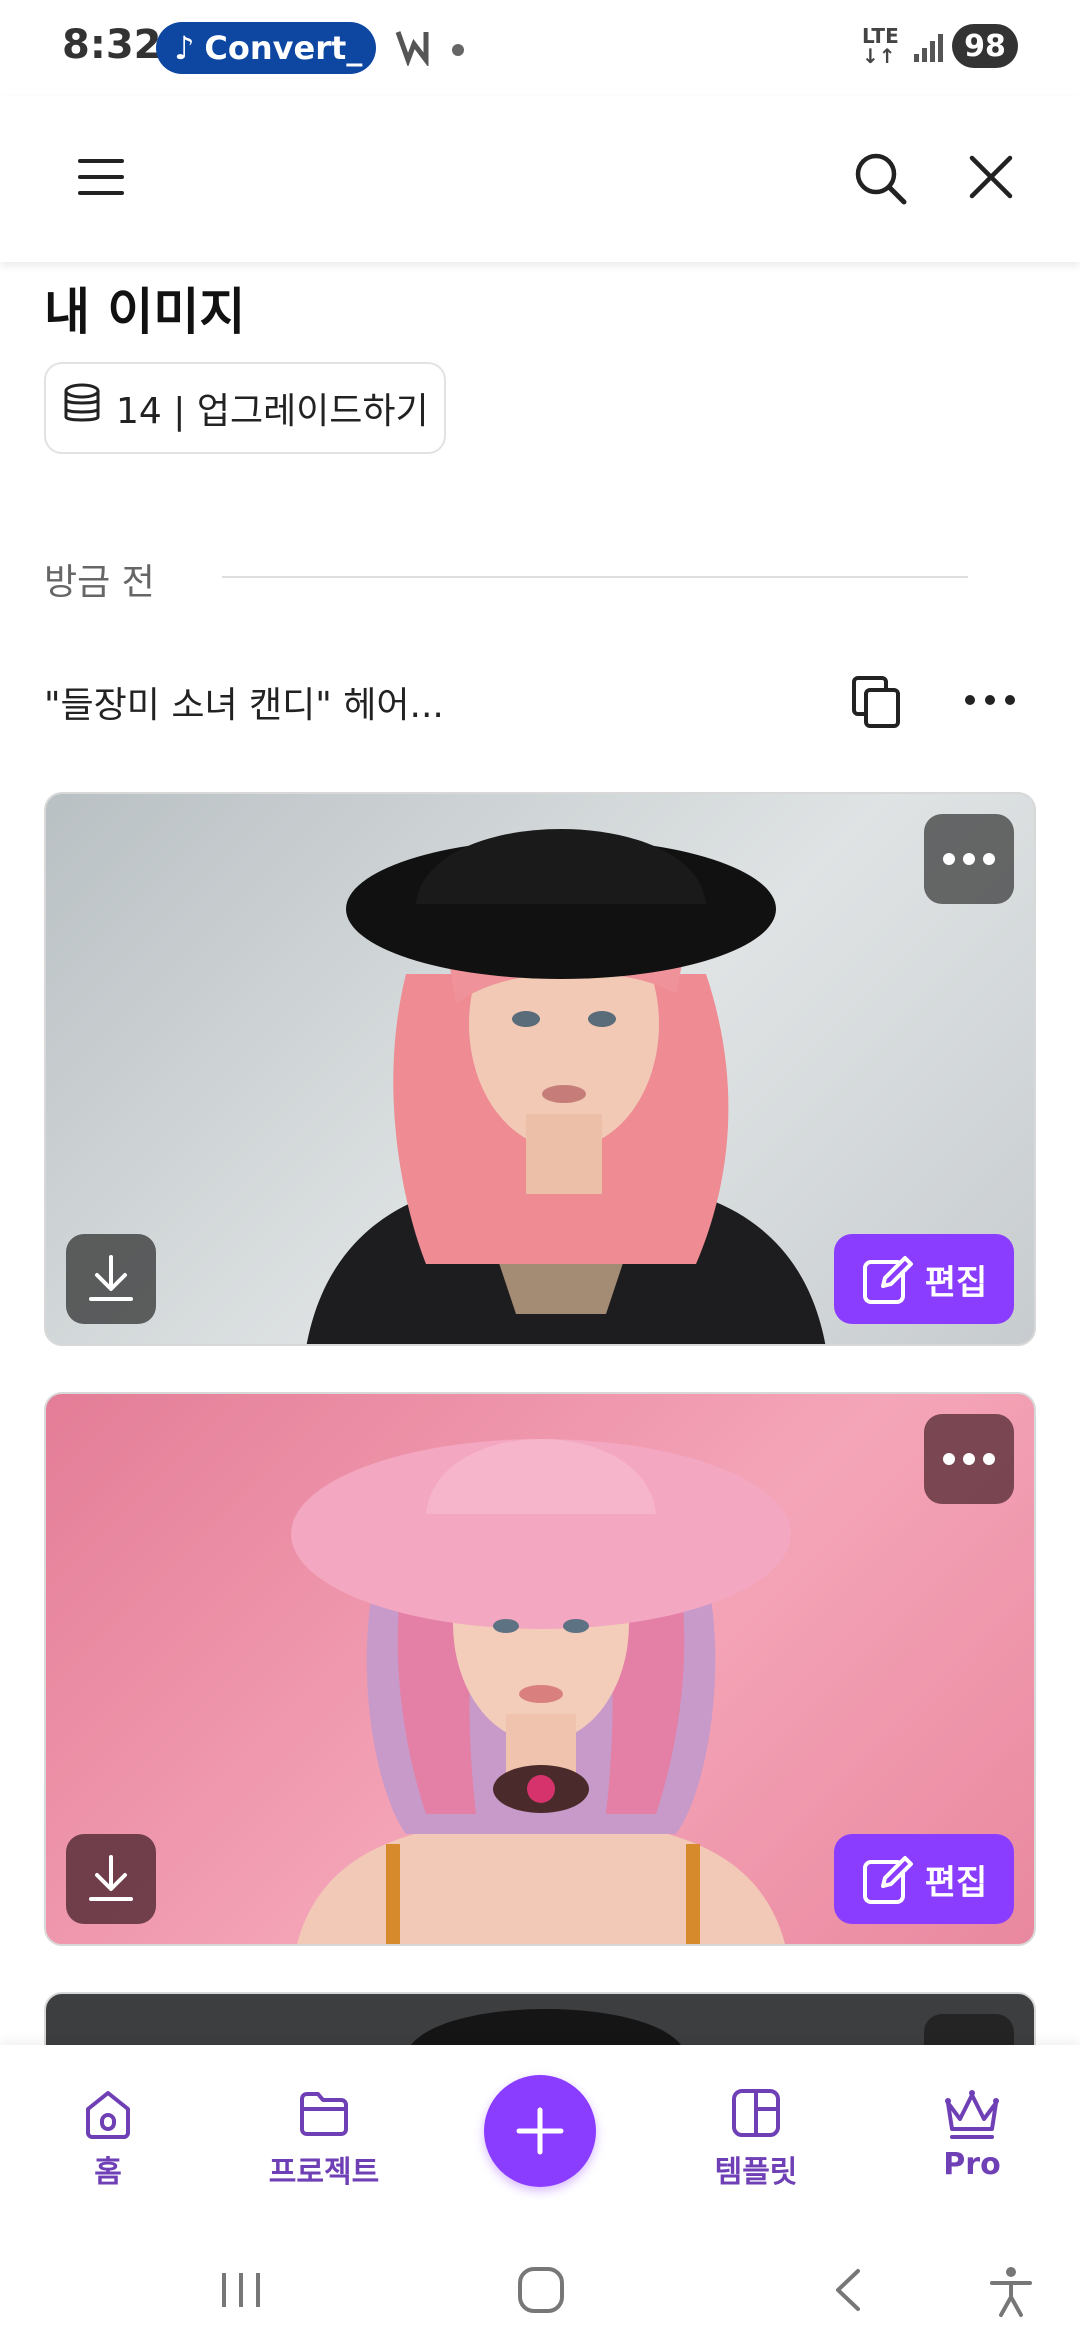  I want to click on battery-indicator: 98, so click(985, 46).